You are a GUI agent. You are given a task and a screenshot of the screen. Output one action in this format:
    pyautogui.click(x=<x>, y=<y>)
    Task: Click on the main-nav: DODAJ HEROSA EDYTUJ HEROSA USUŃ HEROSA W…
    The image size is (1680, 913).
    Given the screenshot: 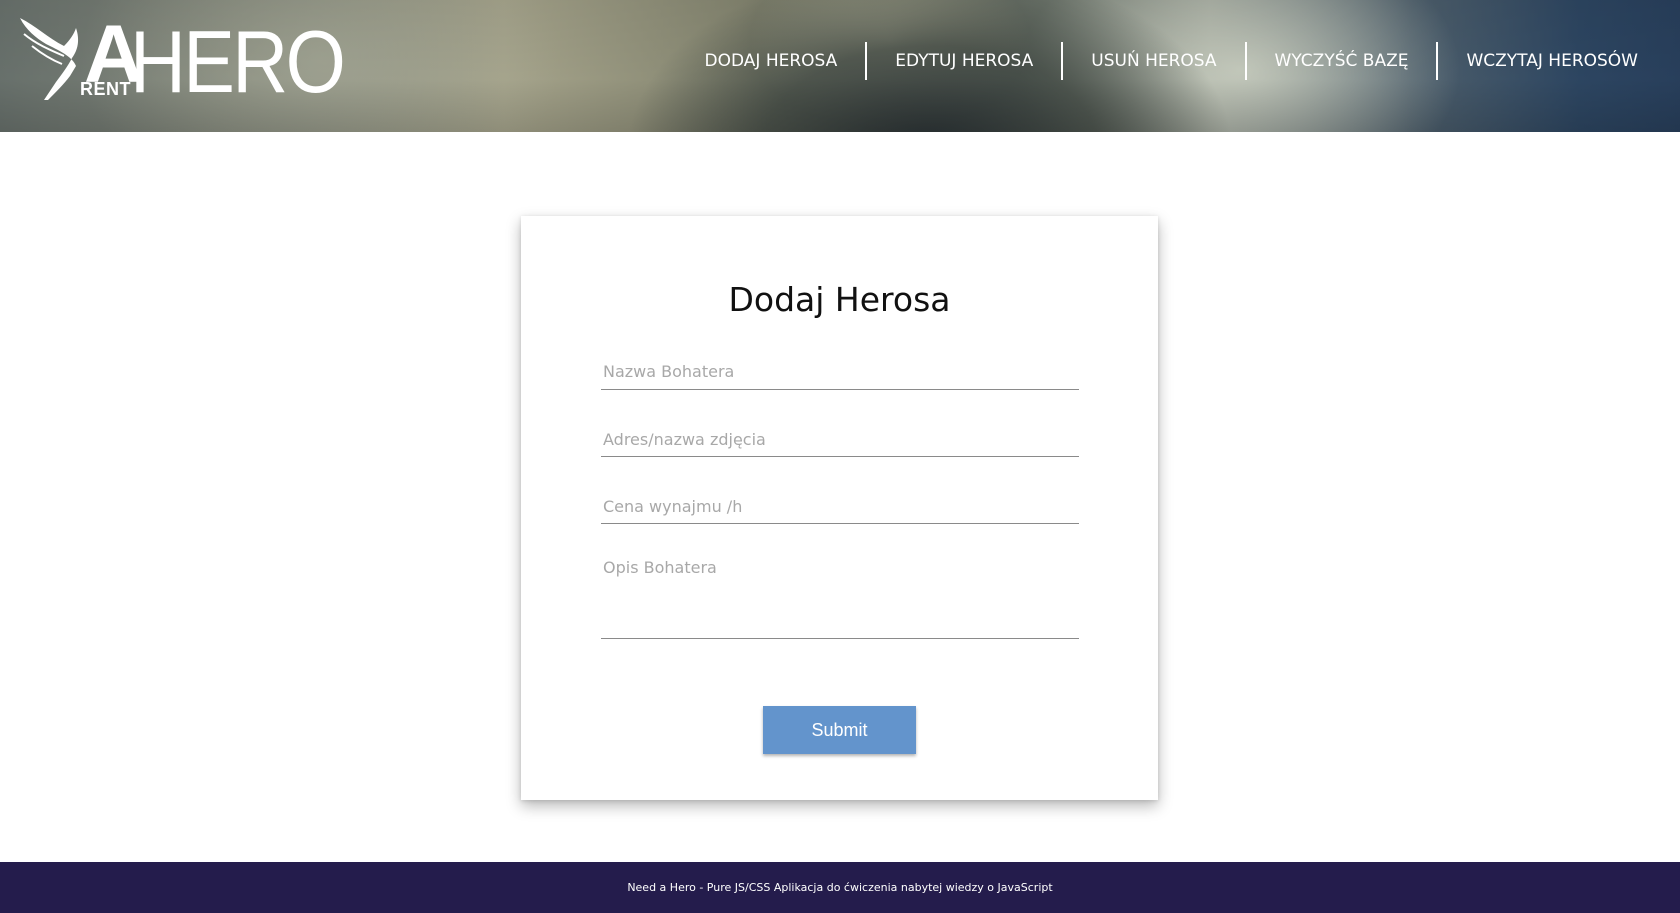 What is the action you would take?
    pyautogui.click(x=1171, y=61)
    